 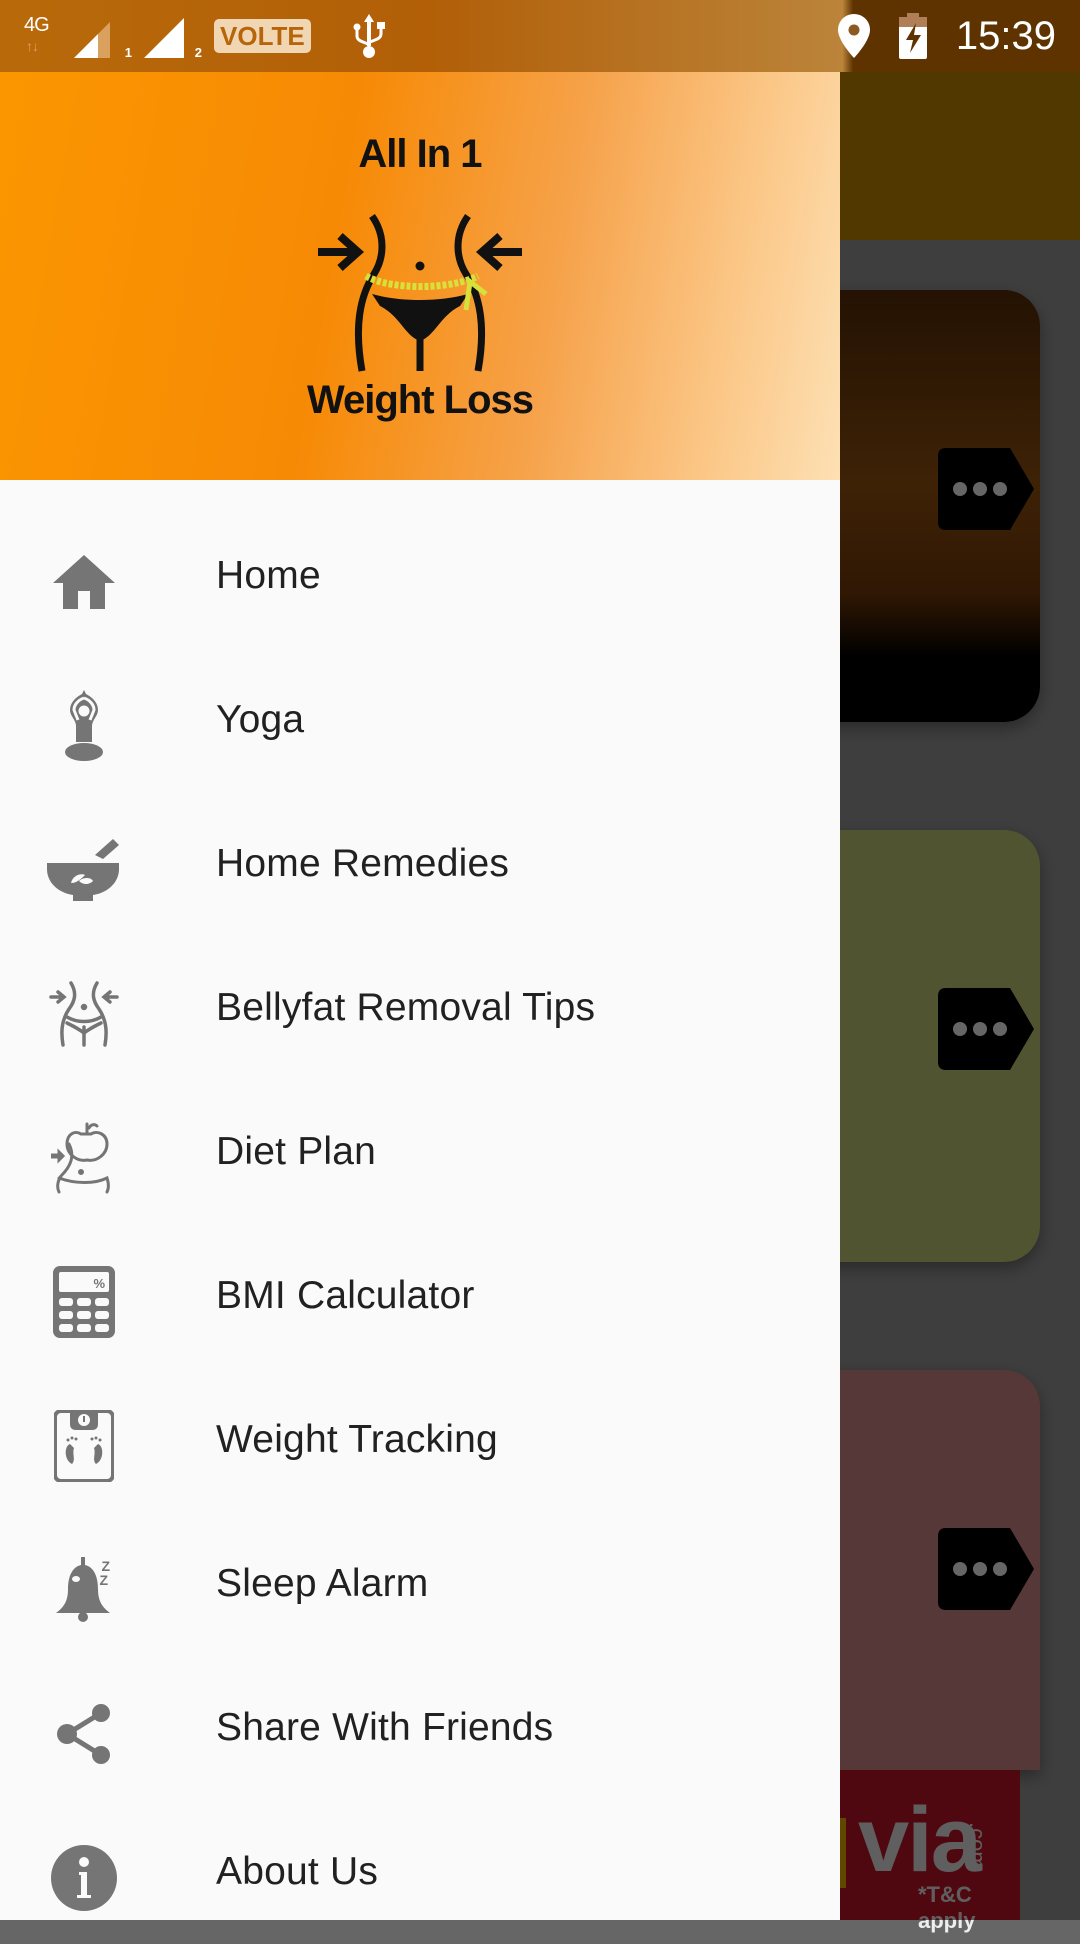 I want to click on status-bar: 4G ↑↓ 1 2 VOLTE 15:39, so click(x=540, y=36).